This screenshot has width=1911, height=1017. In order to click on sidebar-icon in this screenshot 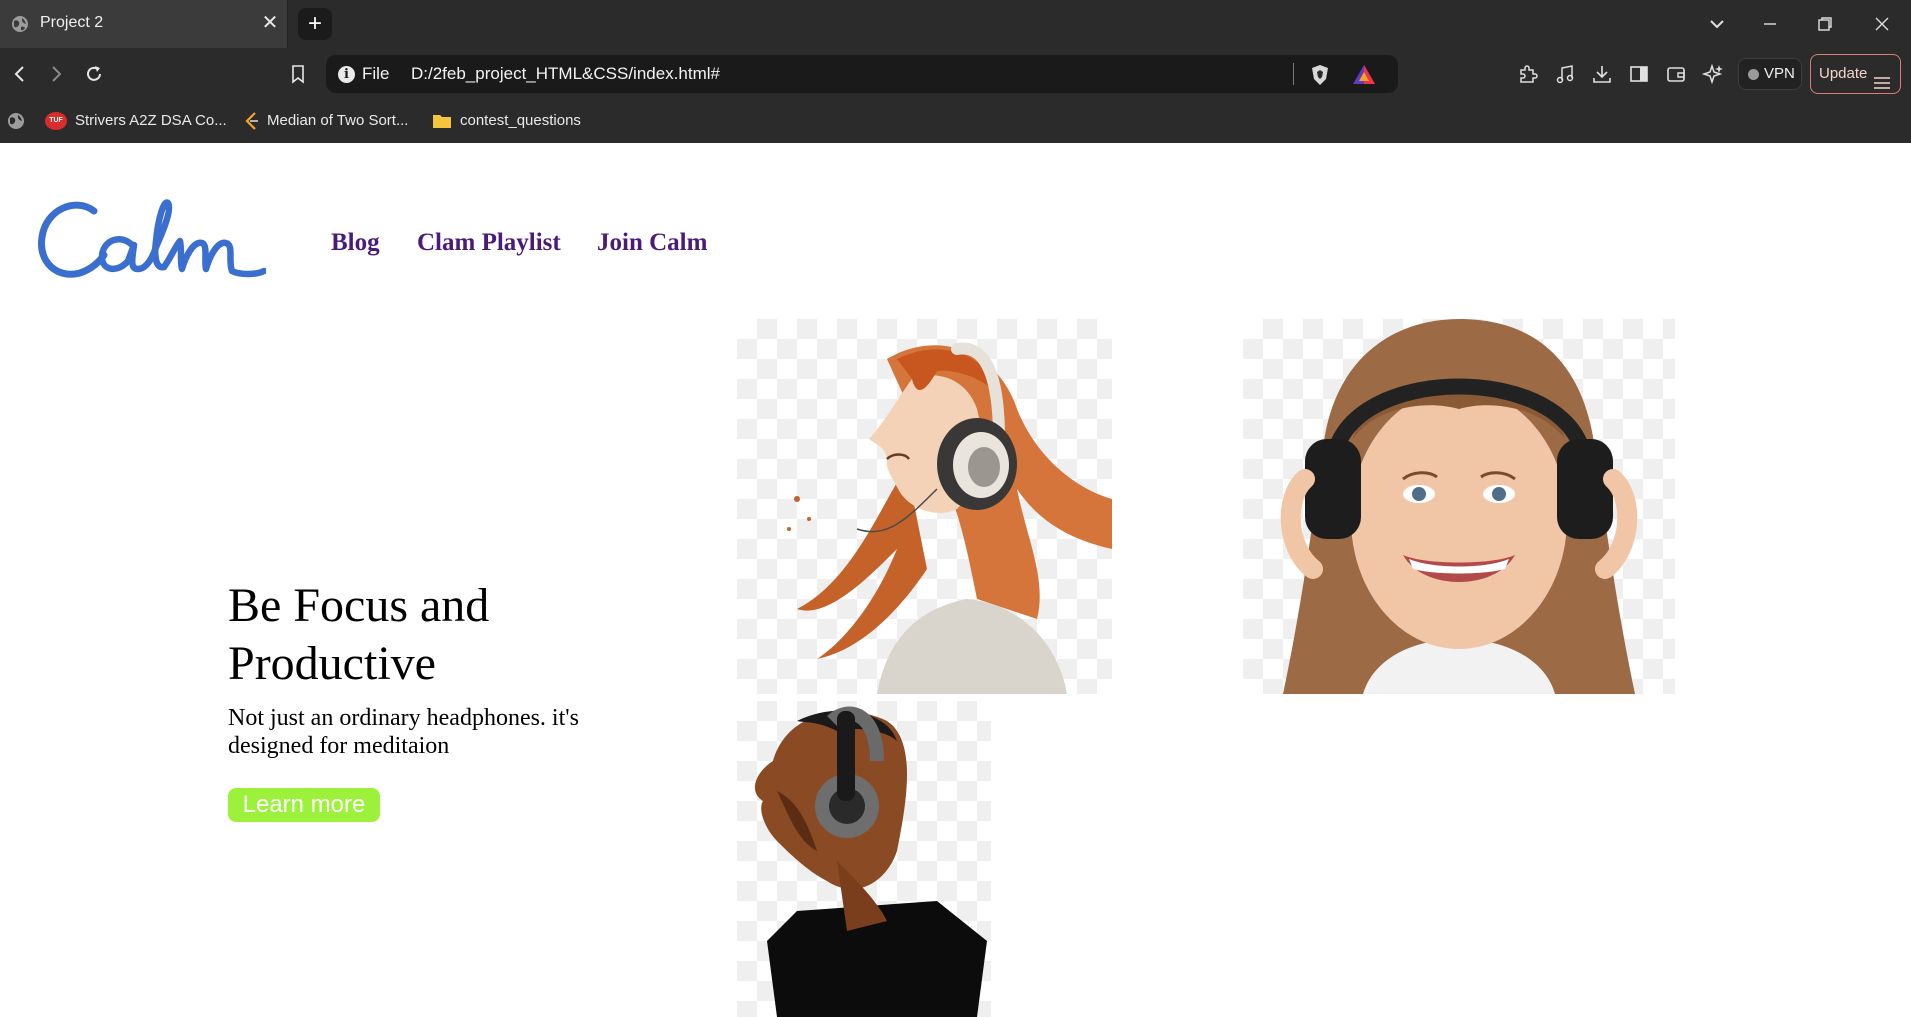, I will do `click(1639, 74)`.